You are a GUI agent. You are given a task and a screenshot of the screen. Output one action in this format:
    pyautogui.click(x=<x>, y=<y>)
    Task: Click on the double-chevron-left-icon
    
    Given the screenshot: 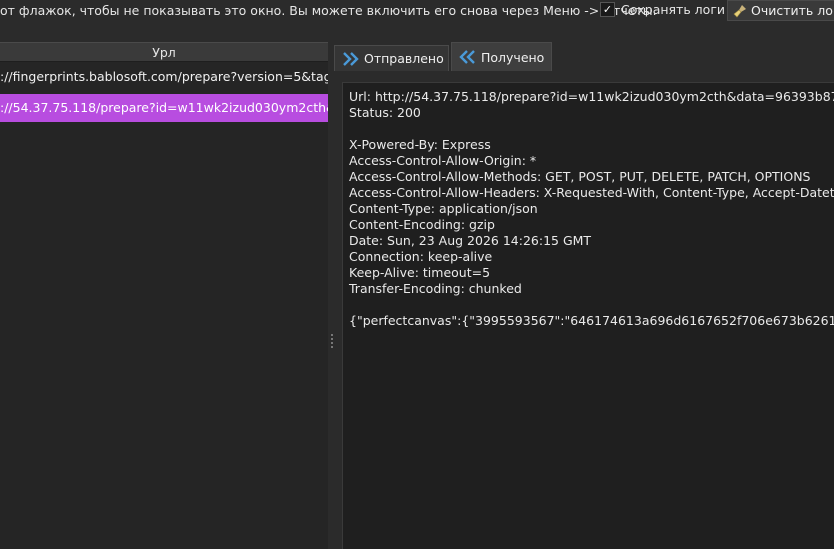 What is the action you would take?
    pyautogui.click(x=468, y=57)
    